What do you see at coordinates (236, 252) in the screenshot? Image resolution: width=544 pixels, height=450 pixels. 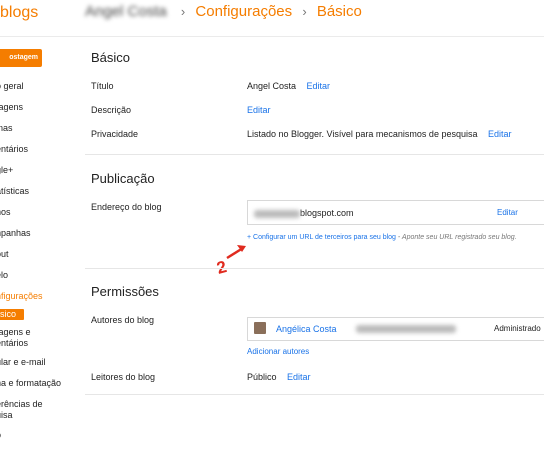 I see `annotation-arrow-icon` at bounding box center [236, 252].